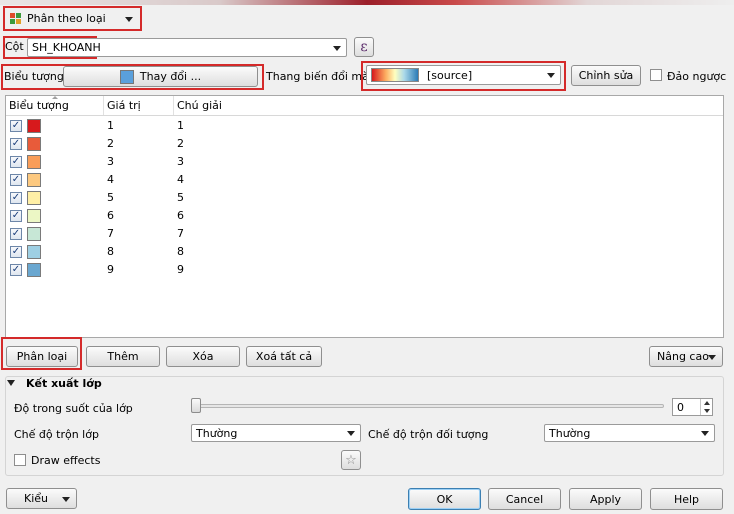 The height and width of the screenshot is (514, 734). What do you see at coordinates (139, 105) in the screenshot?
I see `header-value: Giá trị` at bounding box center [139, 105].